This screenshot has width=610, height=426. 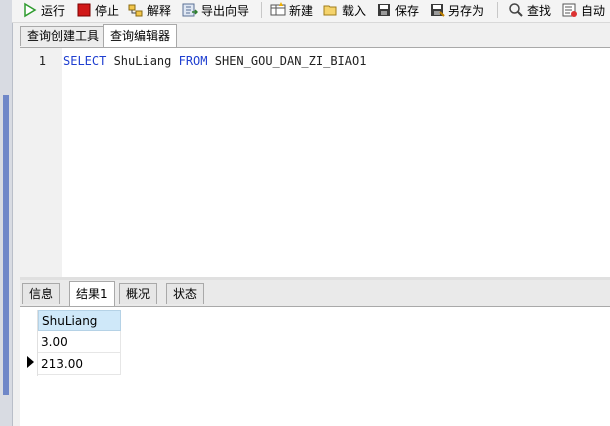 I want to click on load-label: 载入, so click(x=354, y=10).